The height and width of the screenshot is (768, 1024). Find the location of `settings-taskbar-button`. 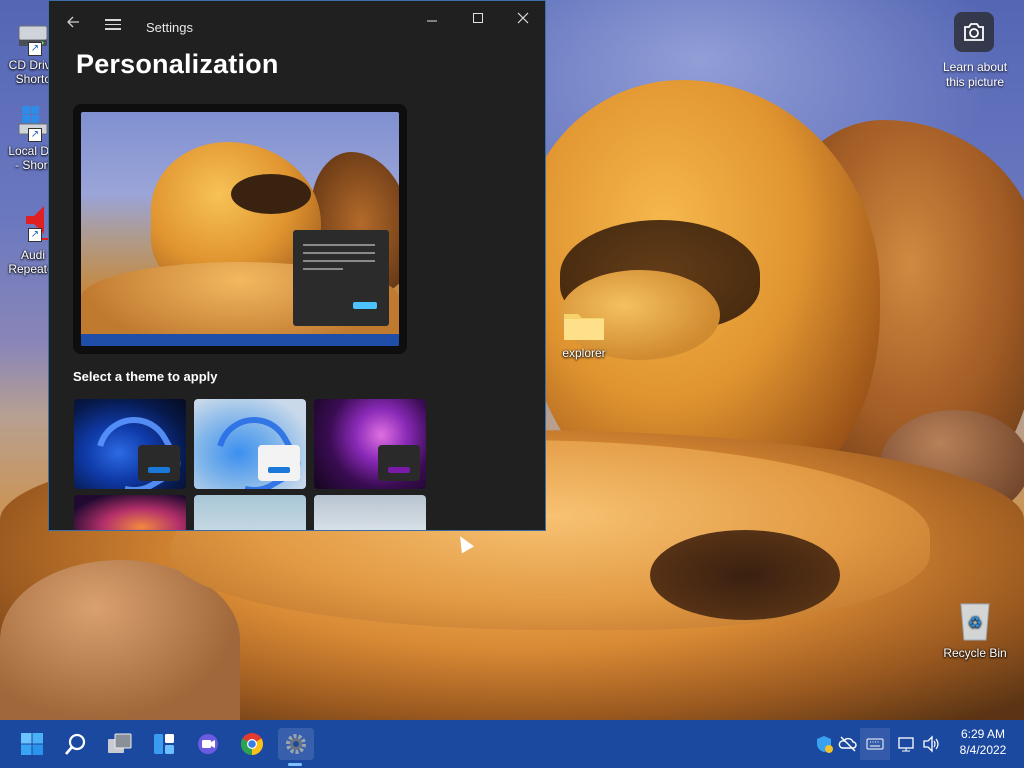

settings-taskbar-button is located at coordinates (296, 744).